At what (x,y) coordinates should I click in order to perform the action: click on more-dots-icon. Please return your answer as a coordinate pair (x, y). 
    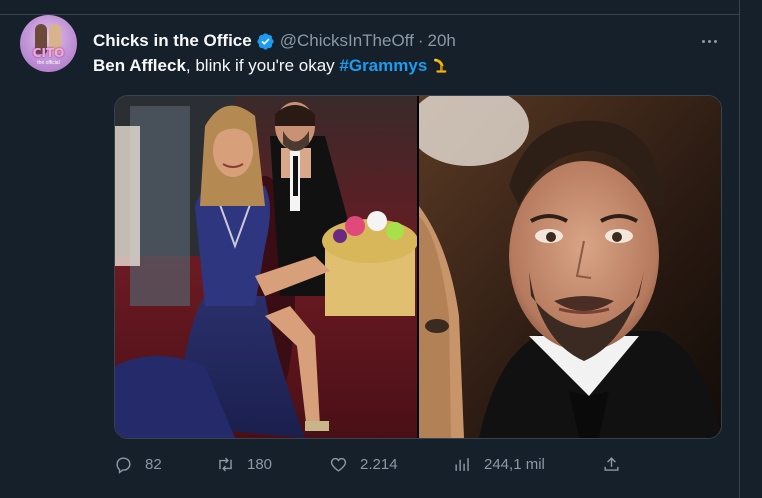
    Looking at the image, I should click on (709, 41).